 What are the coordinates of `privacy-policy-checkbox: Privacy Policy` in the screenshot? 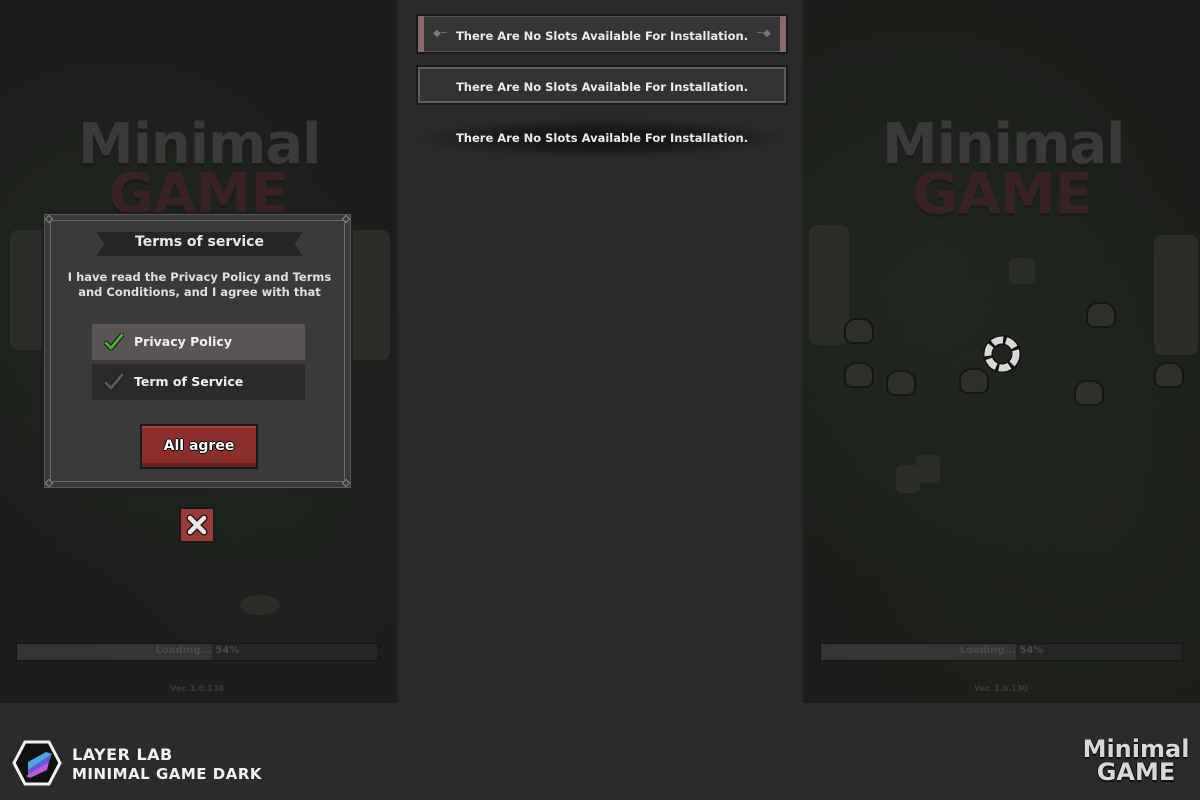 It's located at (198, 342).